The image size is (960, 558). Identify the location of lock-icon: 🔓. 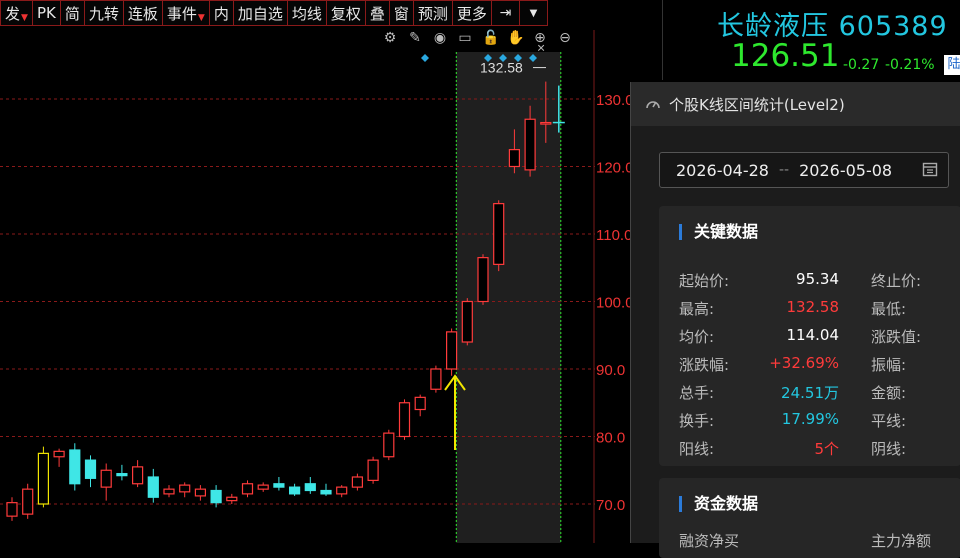
(490, 38).